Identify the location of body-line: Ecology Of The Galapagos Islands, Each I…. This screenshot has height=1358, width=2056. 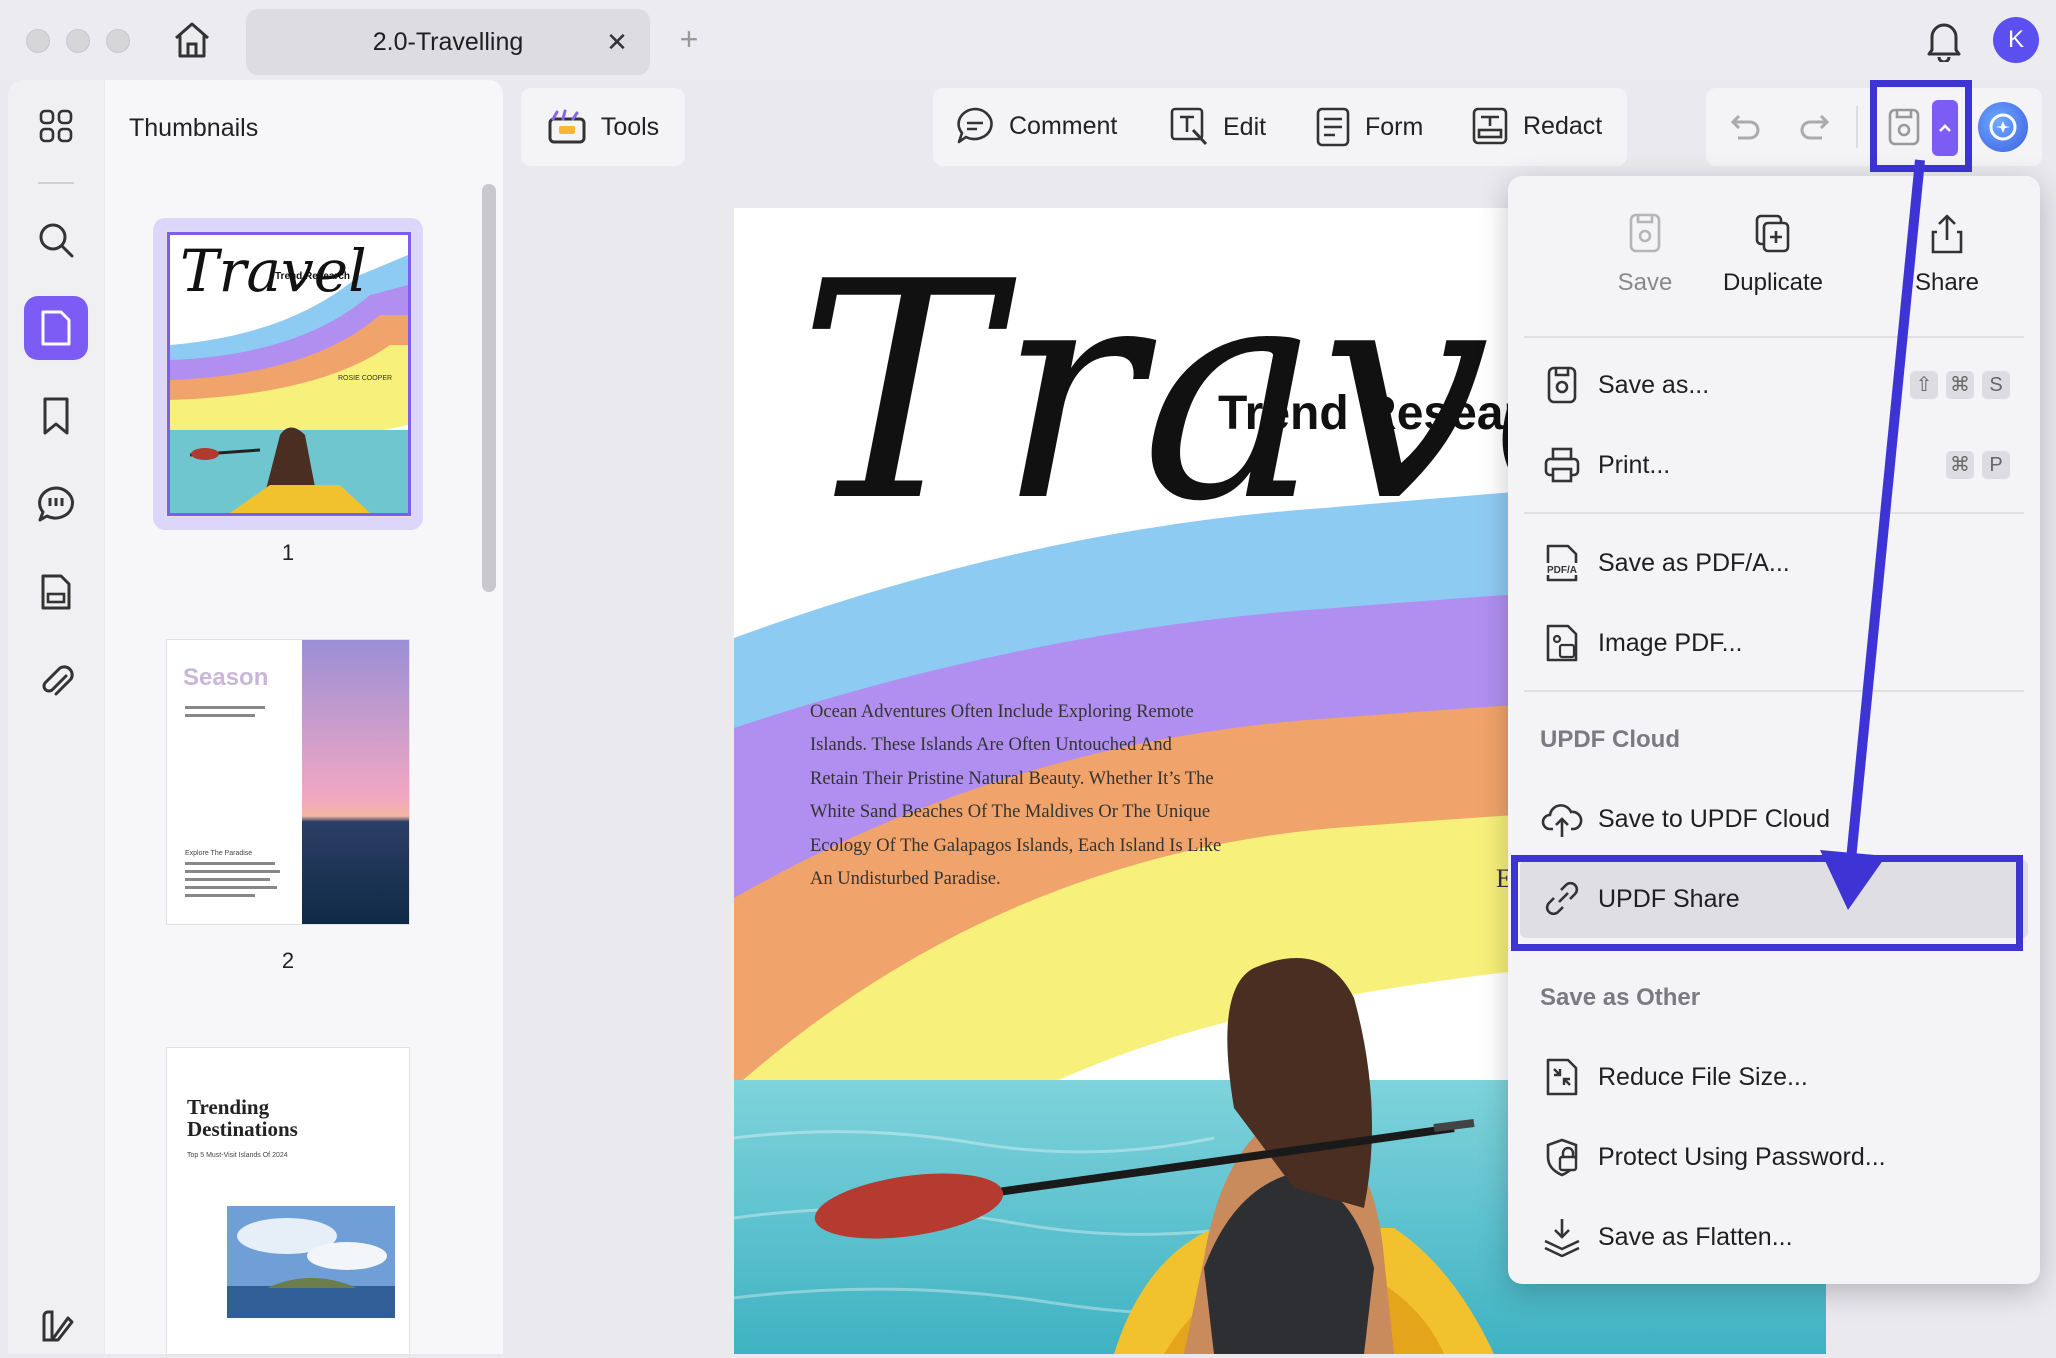
(1016, 845).